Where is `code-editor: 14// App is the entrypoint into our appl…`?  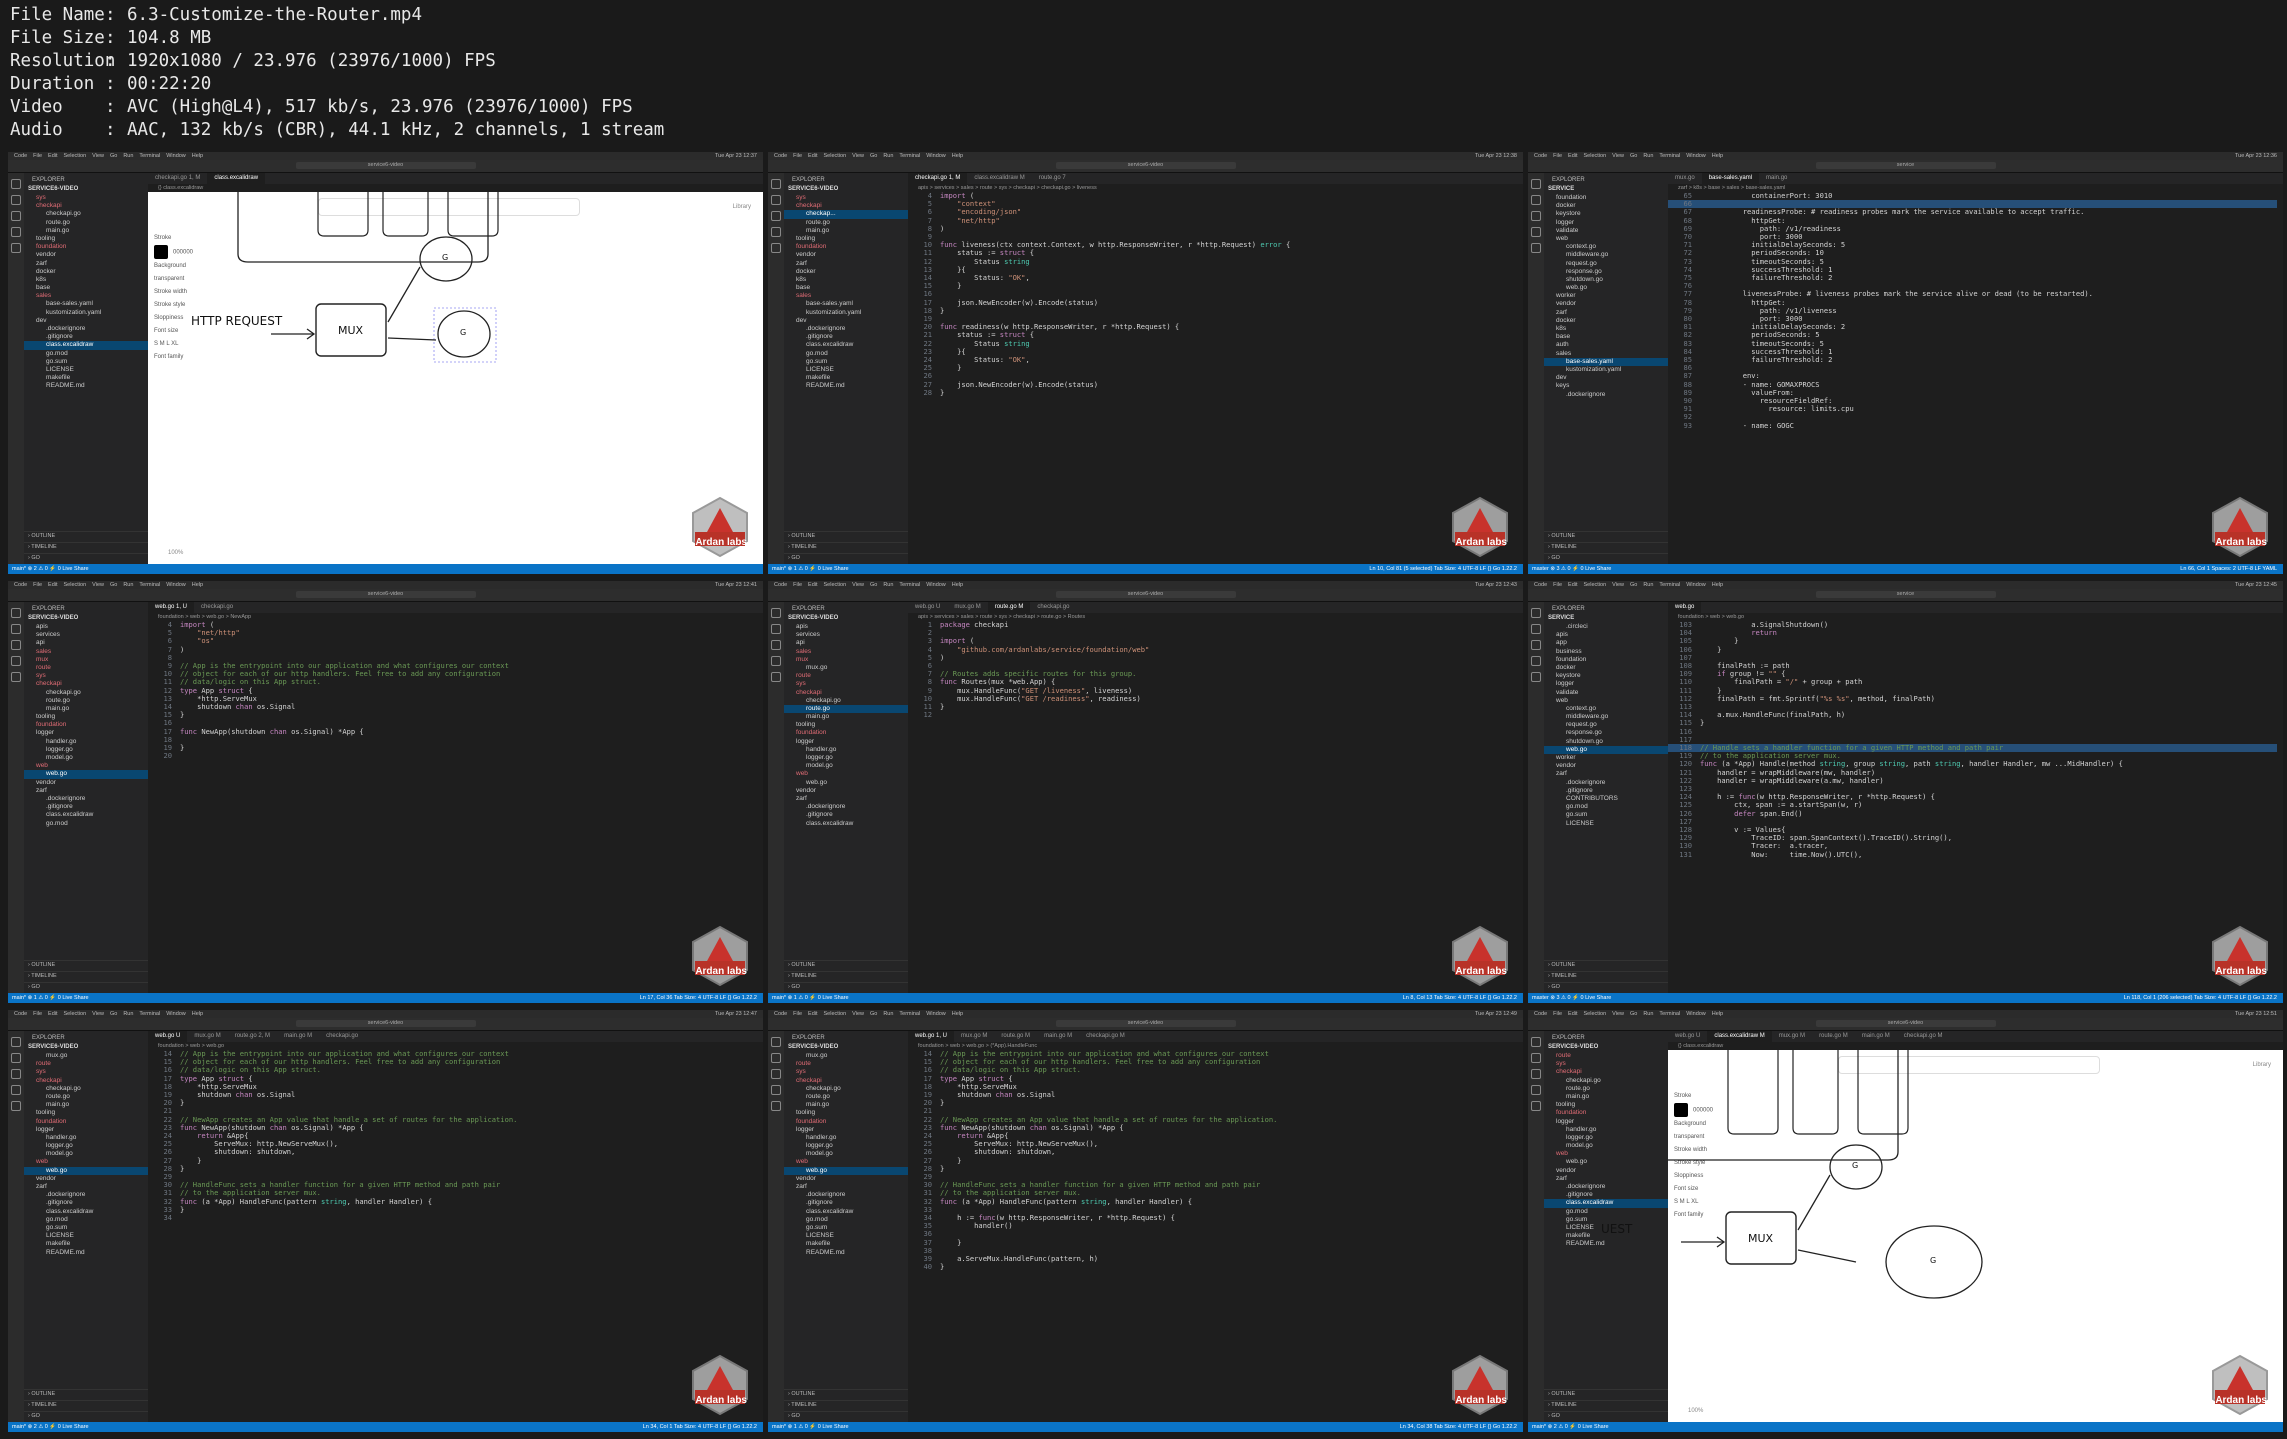
code-editor: 14// App is the entrypoint into our appl… is located at coordinates (1212, 1236).